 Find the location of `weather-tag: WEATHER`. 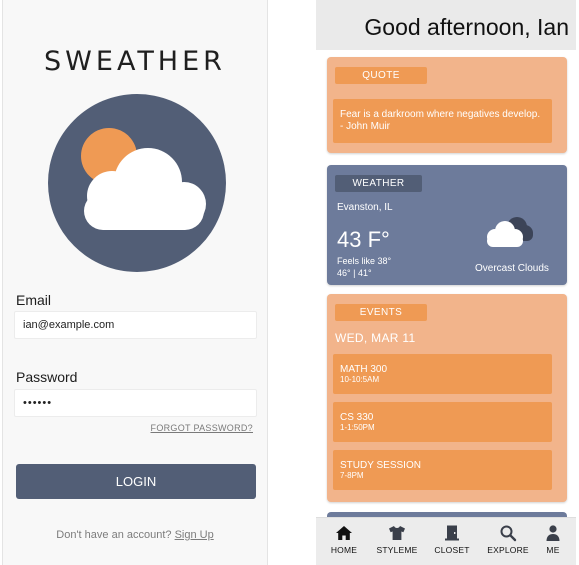

weather-tag: WEATHER is located at coordinates (378, 183).